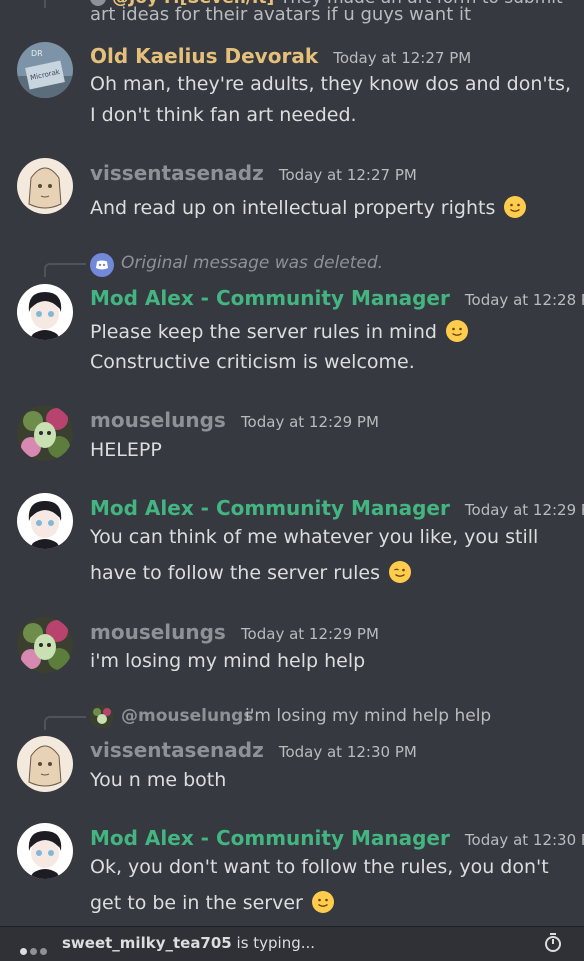  What do you see at coordinates (126, 450) in the screenshot?
I see `message-text: HELEPP` at bounding box center [126, 450].